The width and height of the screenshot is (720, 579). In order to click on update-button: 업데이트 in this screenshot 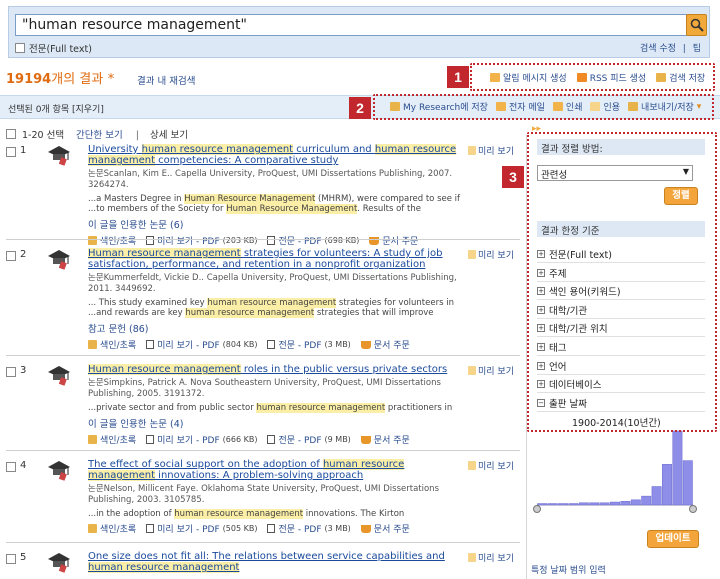, I will do `click(673, 539)`.